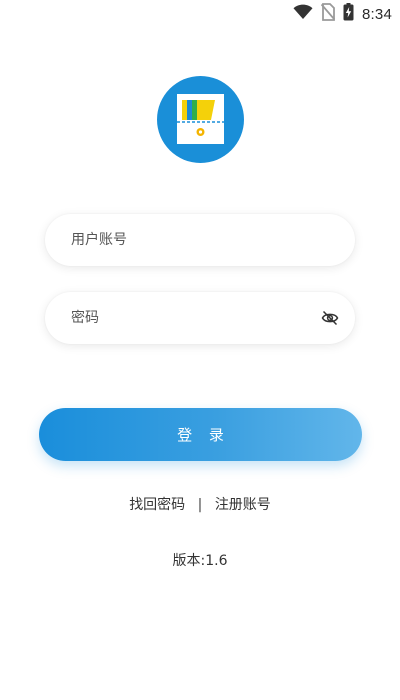  What do you see at coordinates (348, 14) in the screenshot?
I see `battery-charging-icon` at bounding box center [348, 14].